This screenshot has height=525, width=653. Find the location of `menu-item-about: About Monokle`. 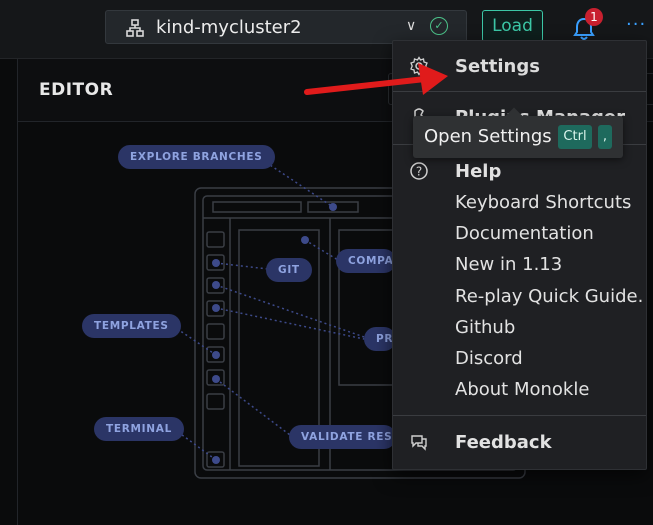

menu-item-about: About Monokle is located at coordinates (522, 389).